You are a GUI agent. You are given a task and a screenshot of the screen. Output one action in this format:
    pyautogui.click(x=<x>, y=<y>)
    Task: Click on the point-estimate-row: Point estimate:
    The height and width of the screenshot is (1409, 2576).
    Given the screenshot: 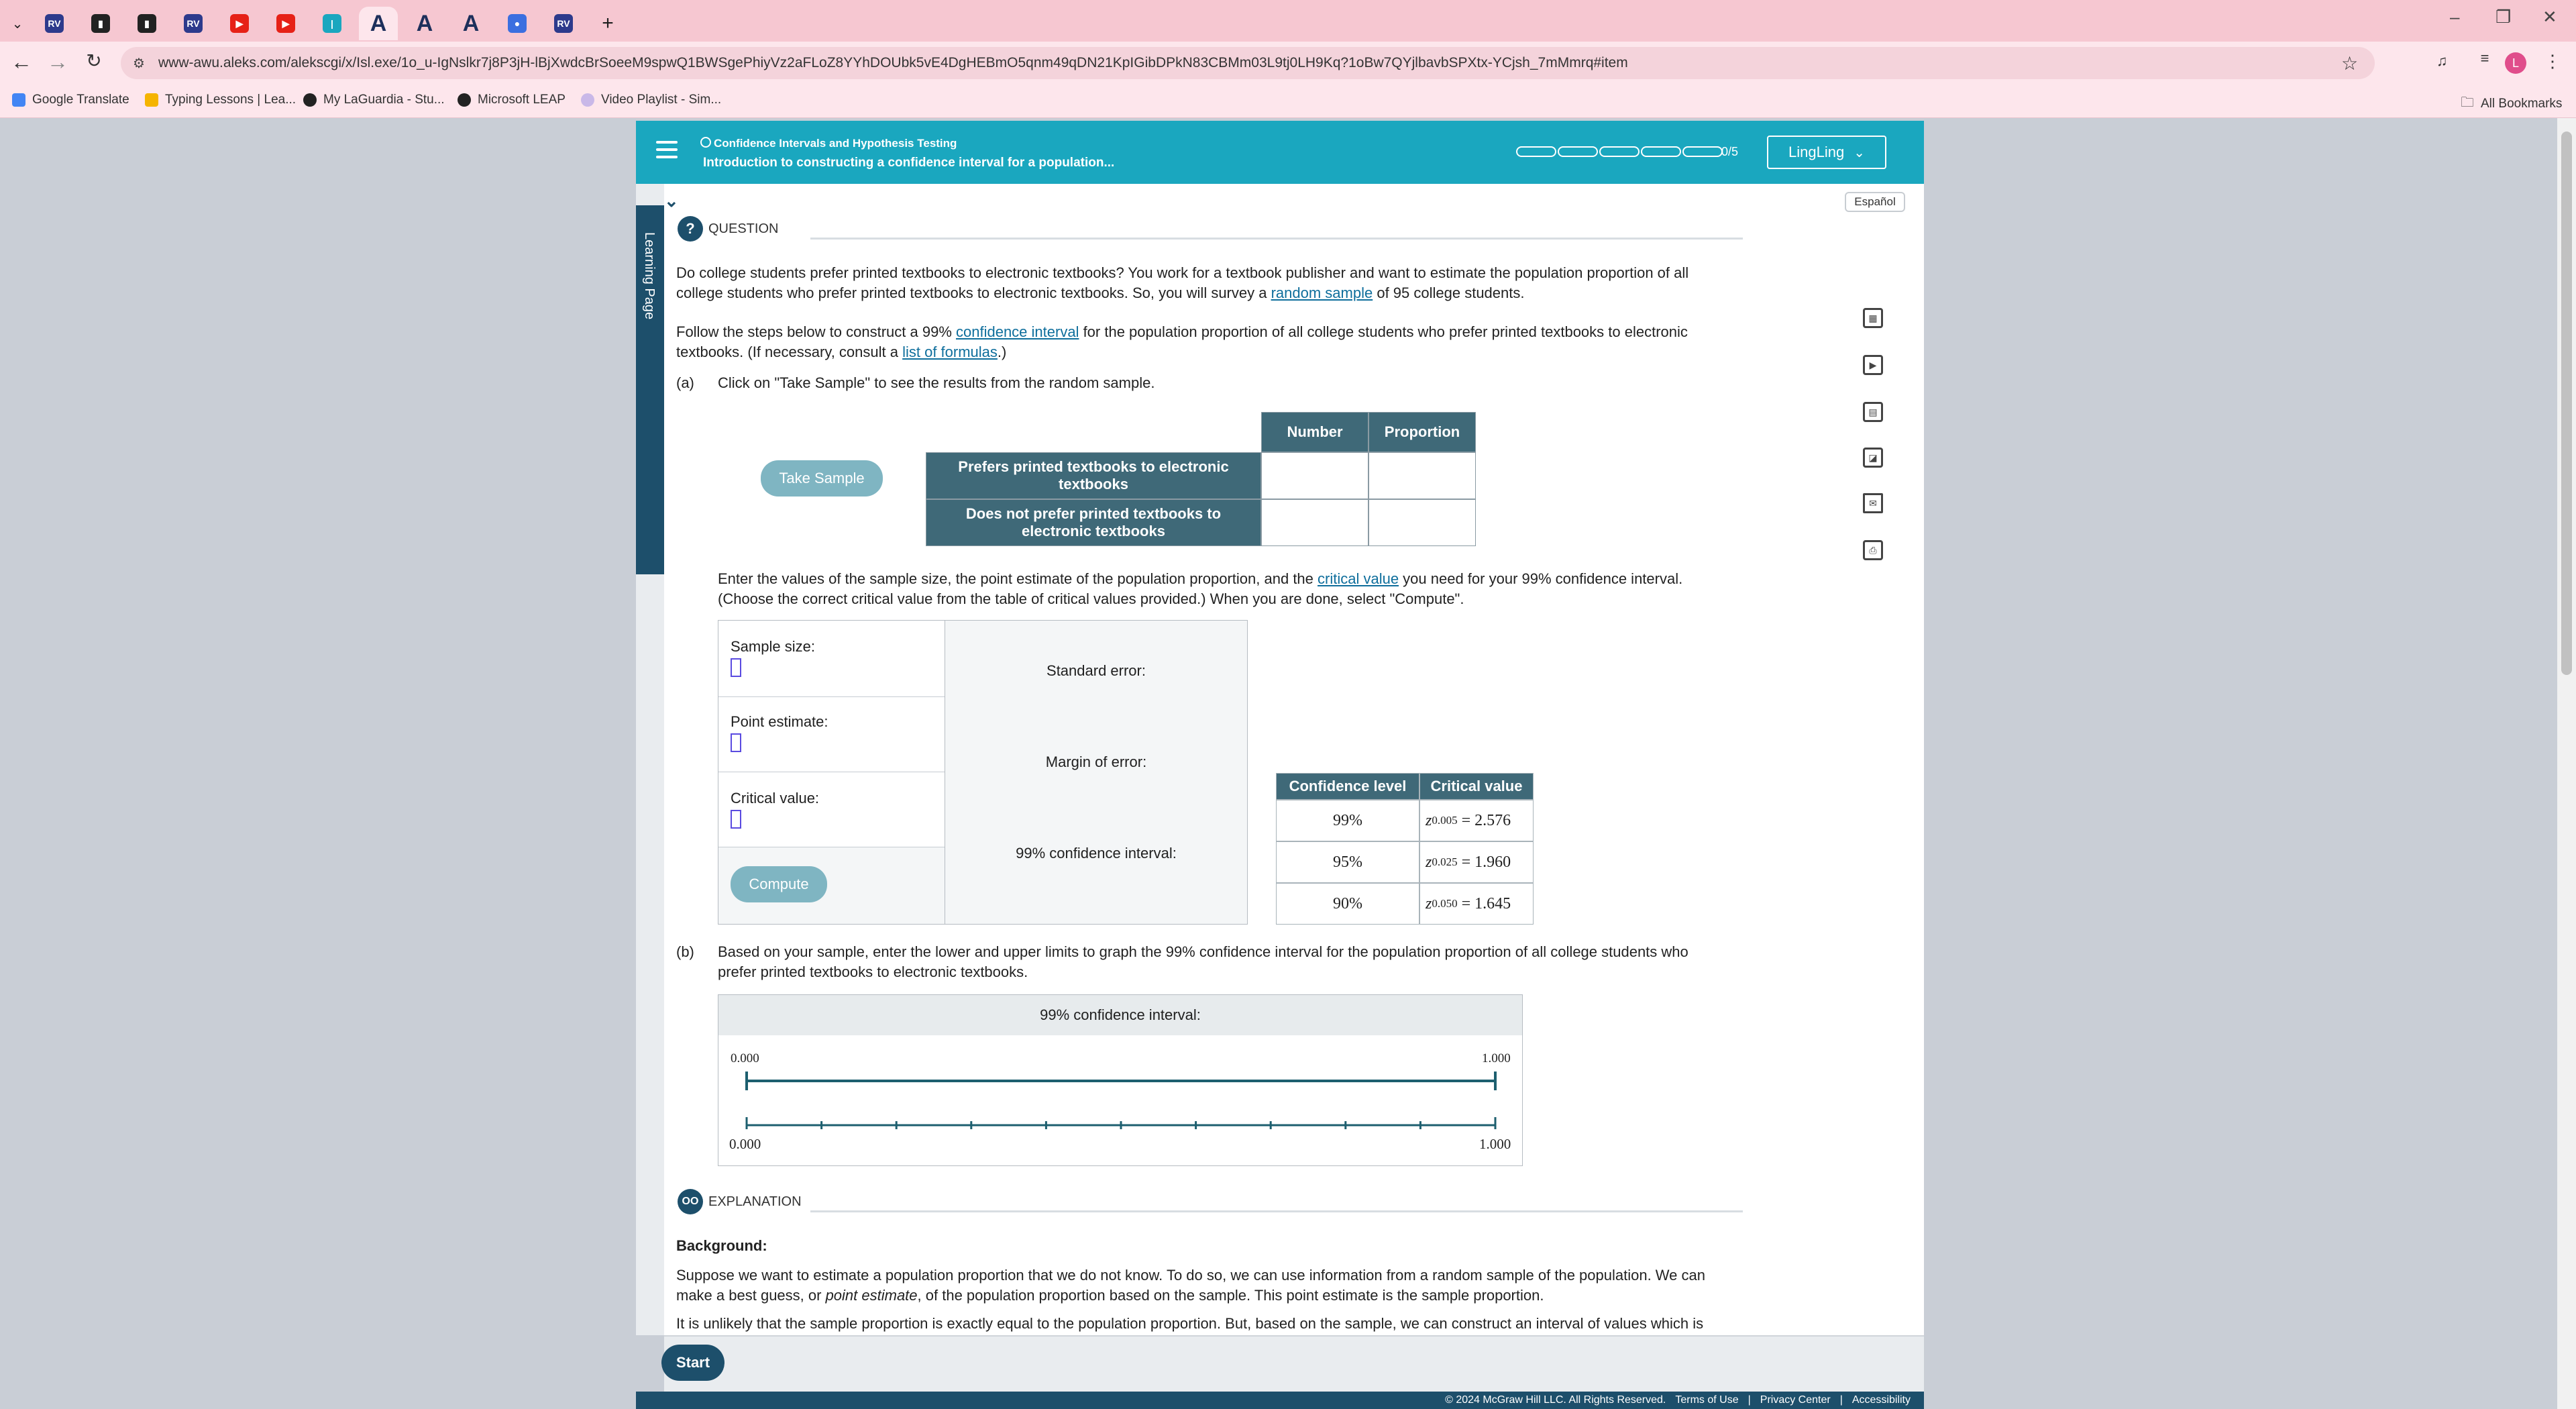 What is the action you would take?
    pyautogui.click(x=831, y=734)
    